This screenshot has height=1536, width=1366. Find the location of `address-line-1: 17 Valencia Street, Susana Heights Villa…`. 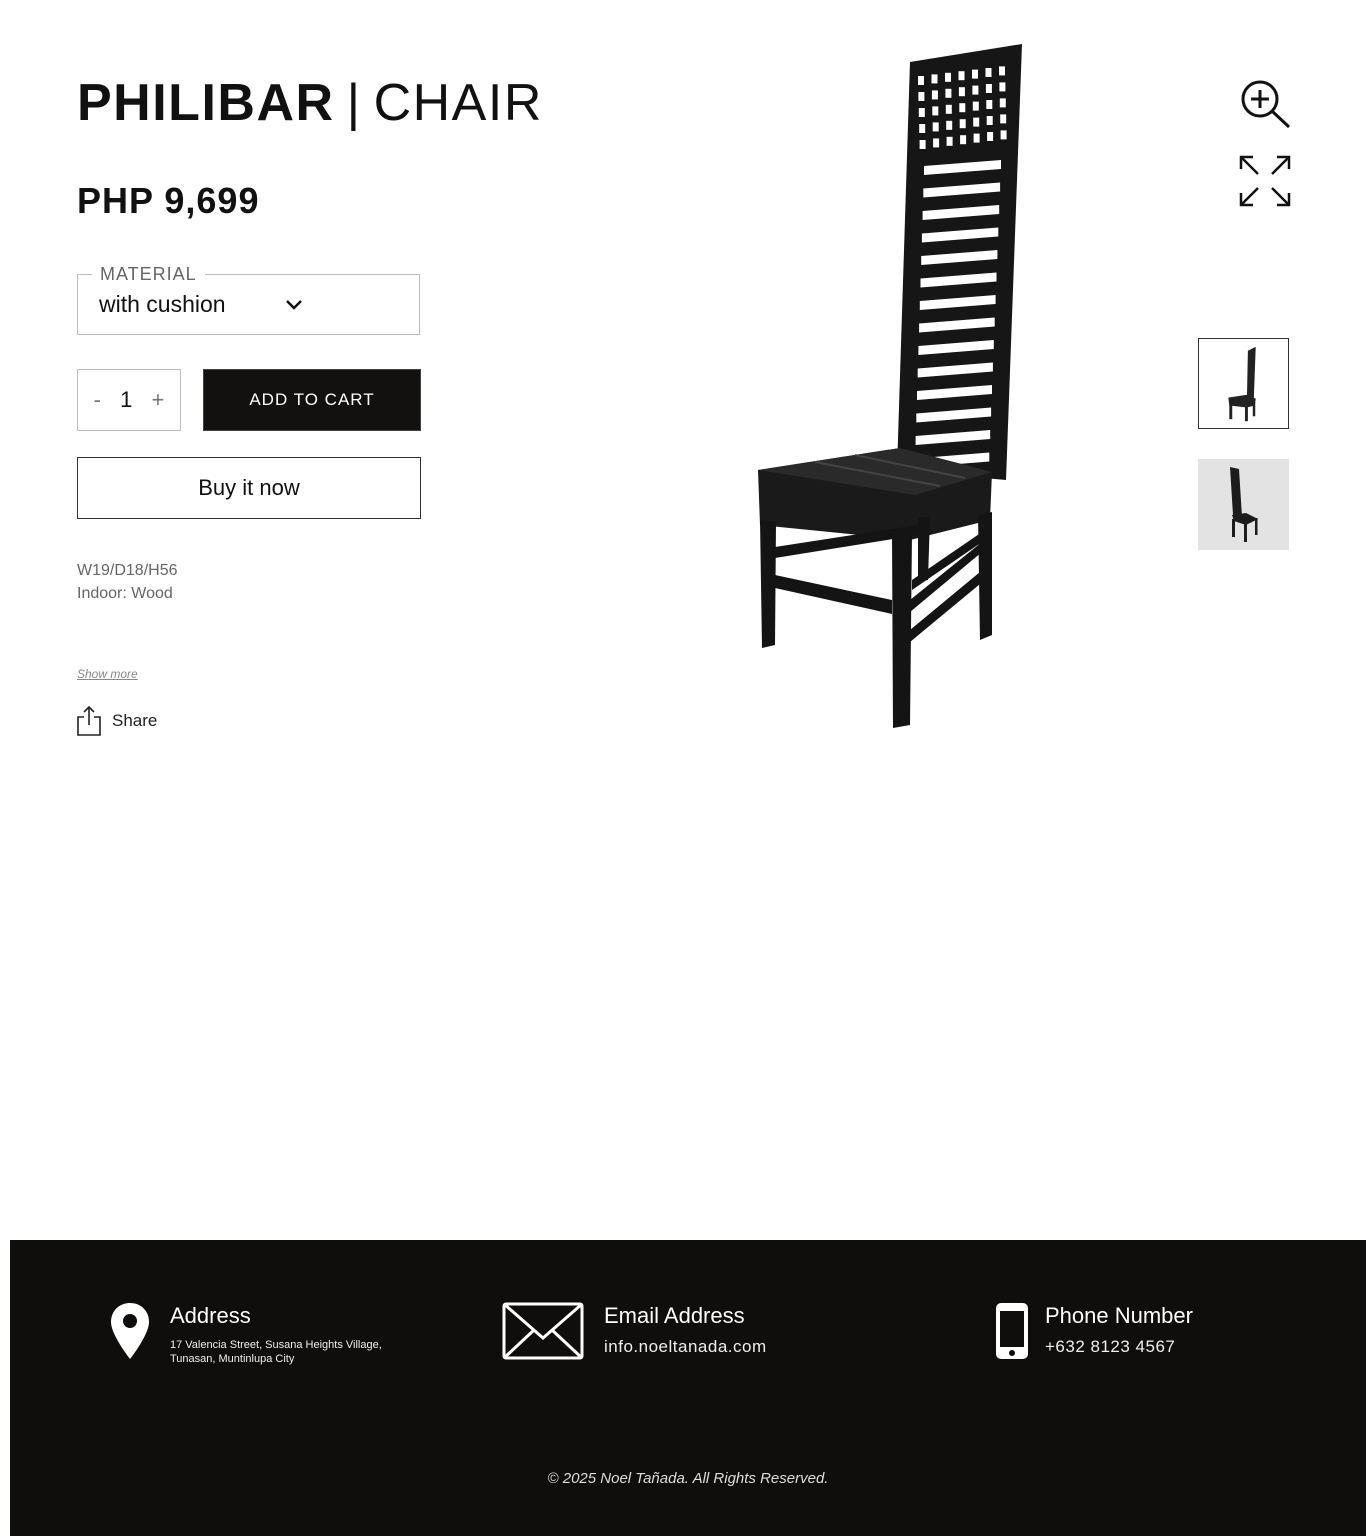

address-line-1: 17 Valencia Street, Susana Heights Villa… is located at coordinates (276, 1345).